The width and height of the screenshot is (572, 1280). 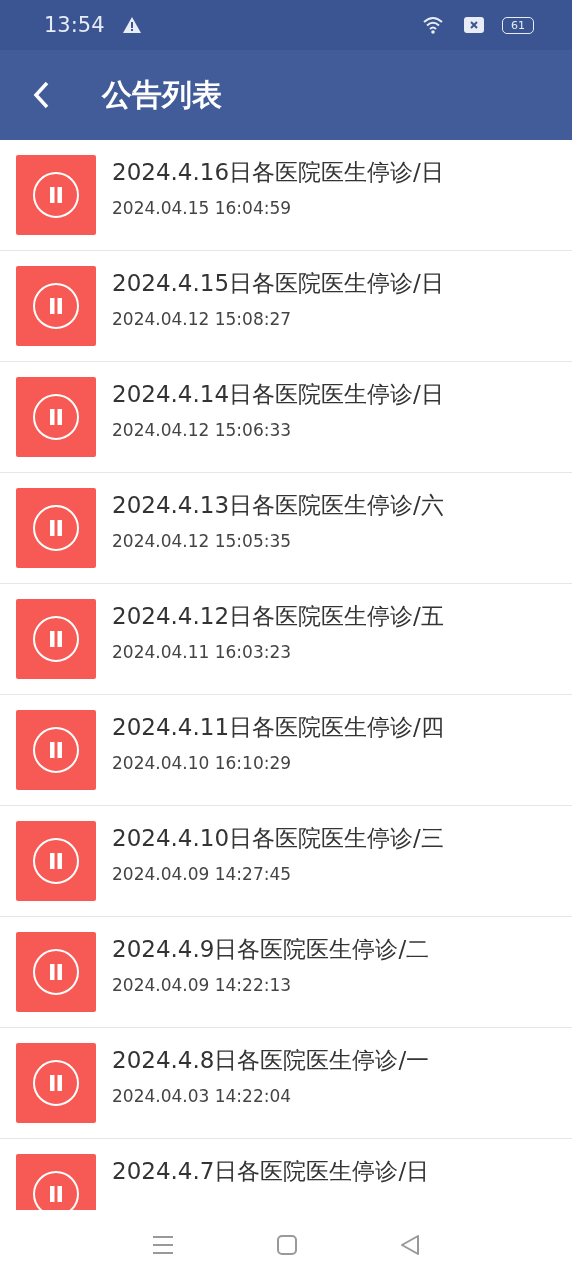 What do you see at coordinates (286, 1083) in the screenshot?
I see `notice-item: 2024.4.8日各医院医生停诊/一 2024.04.03 14:22:04` at bounding box center [286, 1083].